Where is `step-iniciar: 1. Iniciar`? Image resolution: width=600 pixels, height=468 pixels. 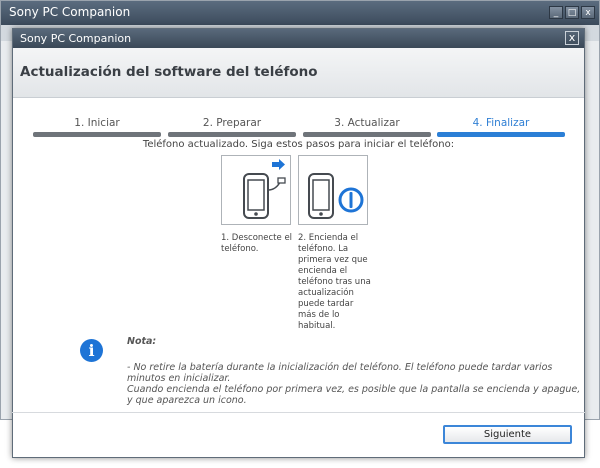
step-iniciar: 1. Iniciar is located at coordinates (97, 129).